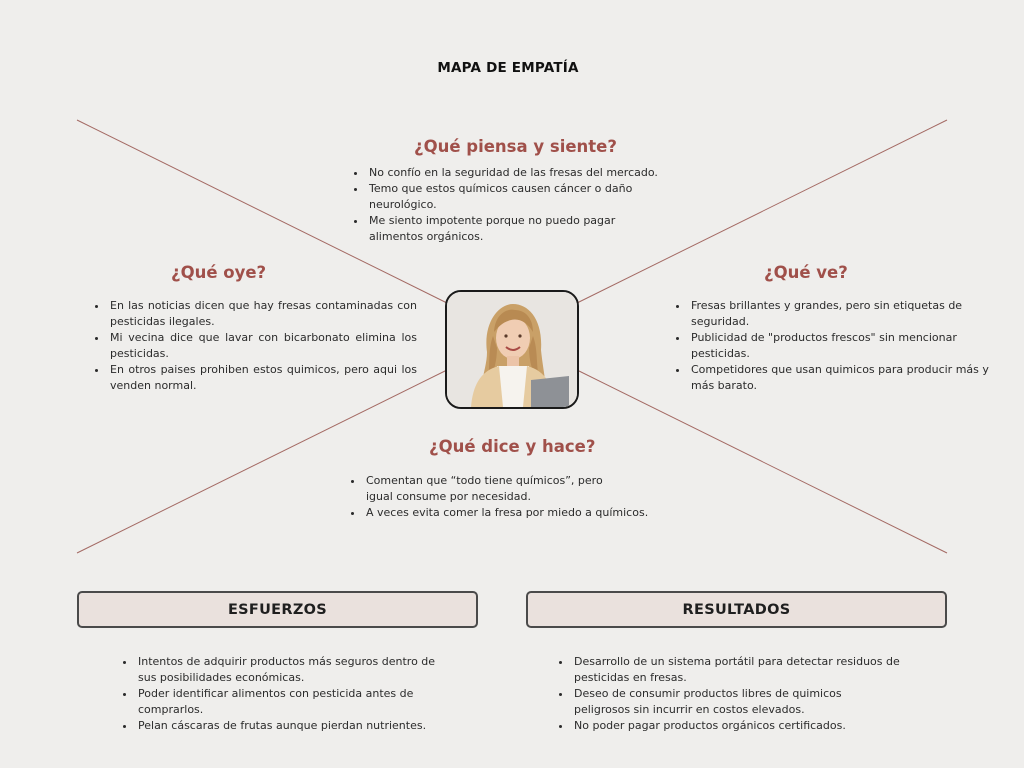 The height and width of the screenshot is (768, 1024). I want to click on line-bottom-right, so click(762, 461).